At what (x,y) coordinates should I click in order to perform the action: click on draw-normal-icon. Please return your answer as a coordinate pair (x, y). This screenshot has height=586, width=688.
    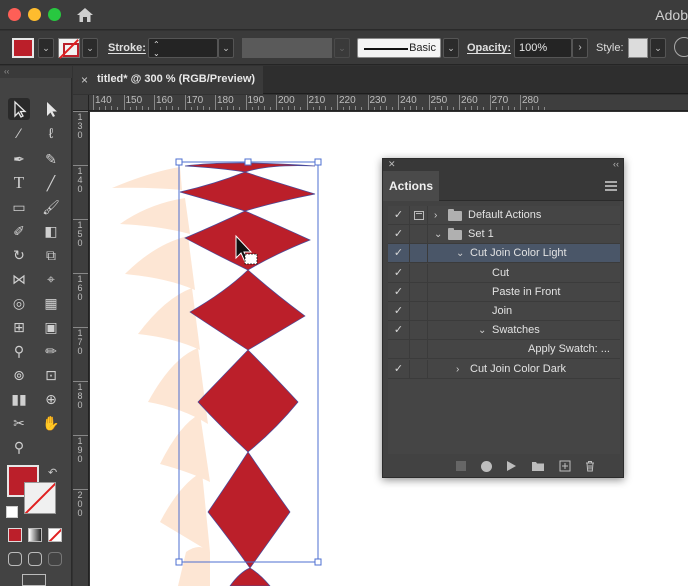
    Looking at the image, I should click on (15, 559).